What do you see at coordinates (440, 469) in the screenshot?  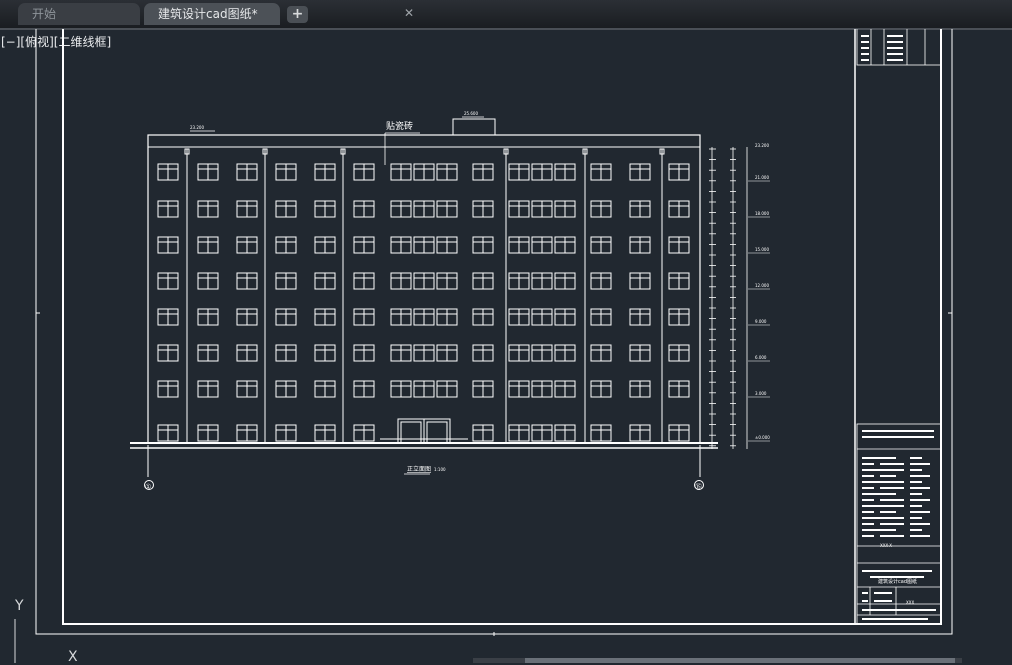 I see `drawing-scale: 1:100` at bounding box center [440, 469].